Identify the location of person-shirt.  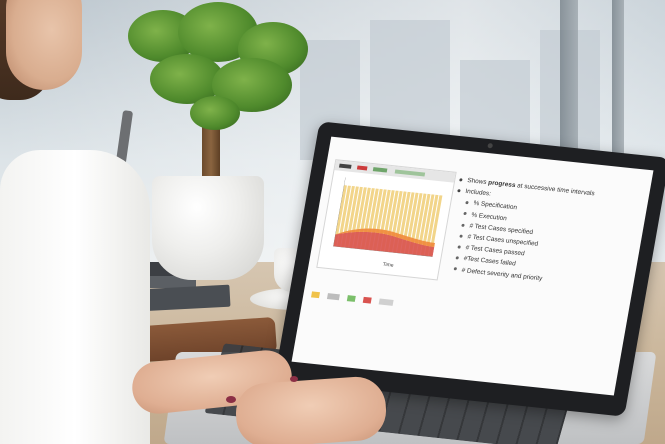
(75, 297).